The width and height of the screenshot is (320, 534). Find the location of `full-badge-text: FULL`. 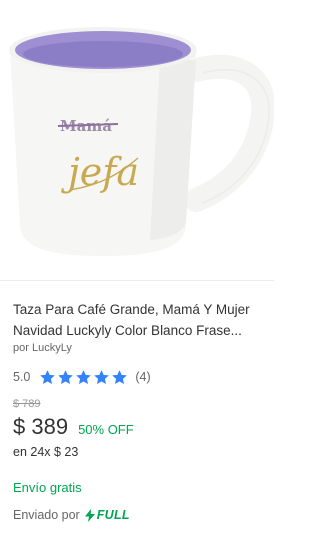

full-badge-text: FULL is located at coordinates (113, 515).